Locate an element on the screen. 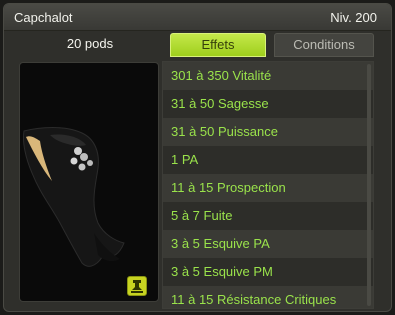 The height and width of the screenshot is (315, 395). item-level: Niv. 200 is located at coordinates (353, 17).